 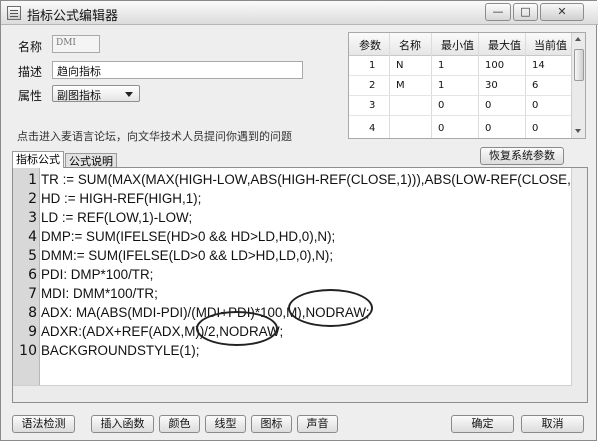 What do you see at coordinates (372, 128) in the screenshot?
I see `param-index: 4` at bounding box center [372, 128].